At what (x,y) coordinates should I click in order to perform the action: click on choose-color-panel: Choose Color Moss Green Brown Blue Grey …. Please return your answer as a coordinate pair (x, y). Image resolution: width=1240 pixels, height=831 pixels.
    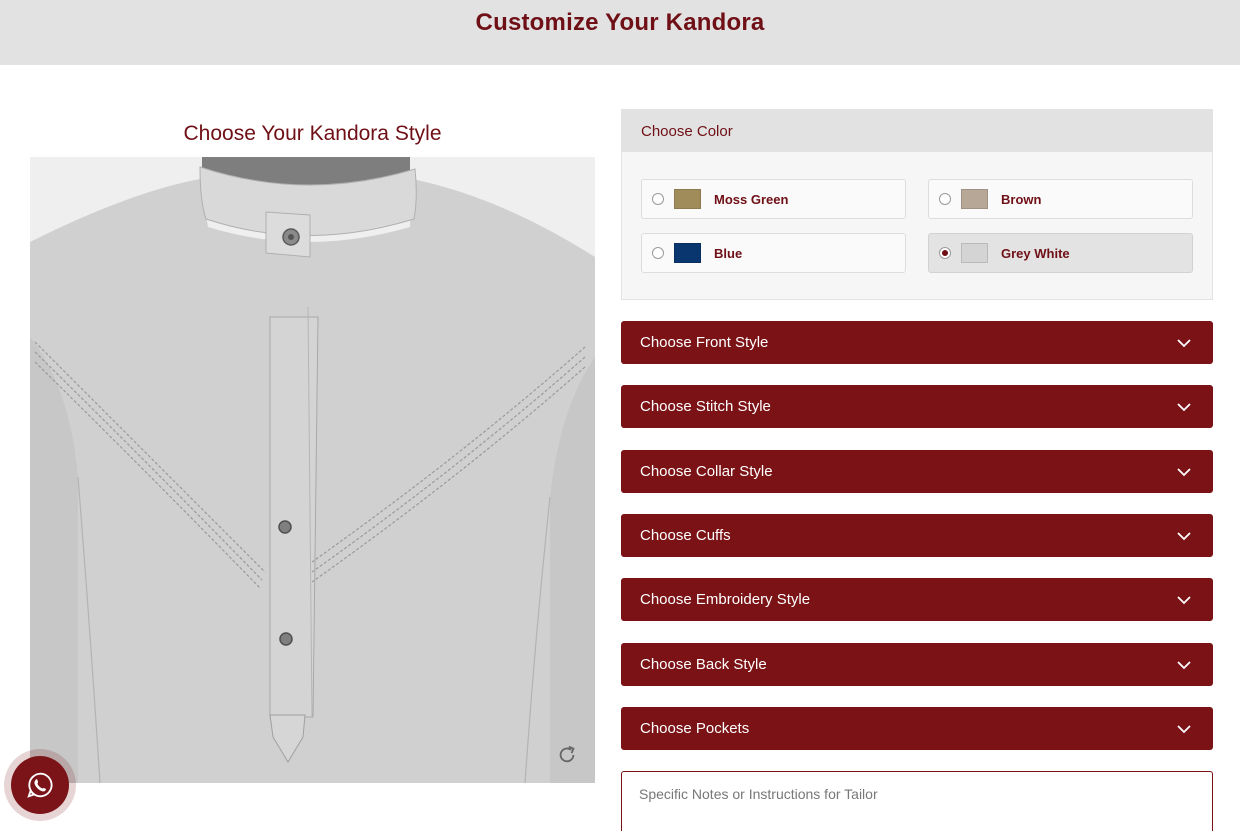
    Looking at the image, I should click on (917, 204).